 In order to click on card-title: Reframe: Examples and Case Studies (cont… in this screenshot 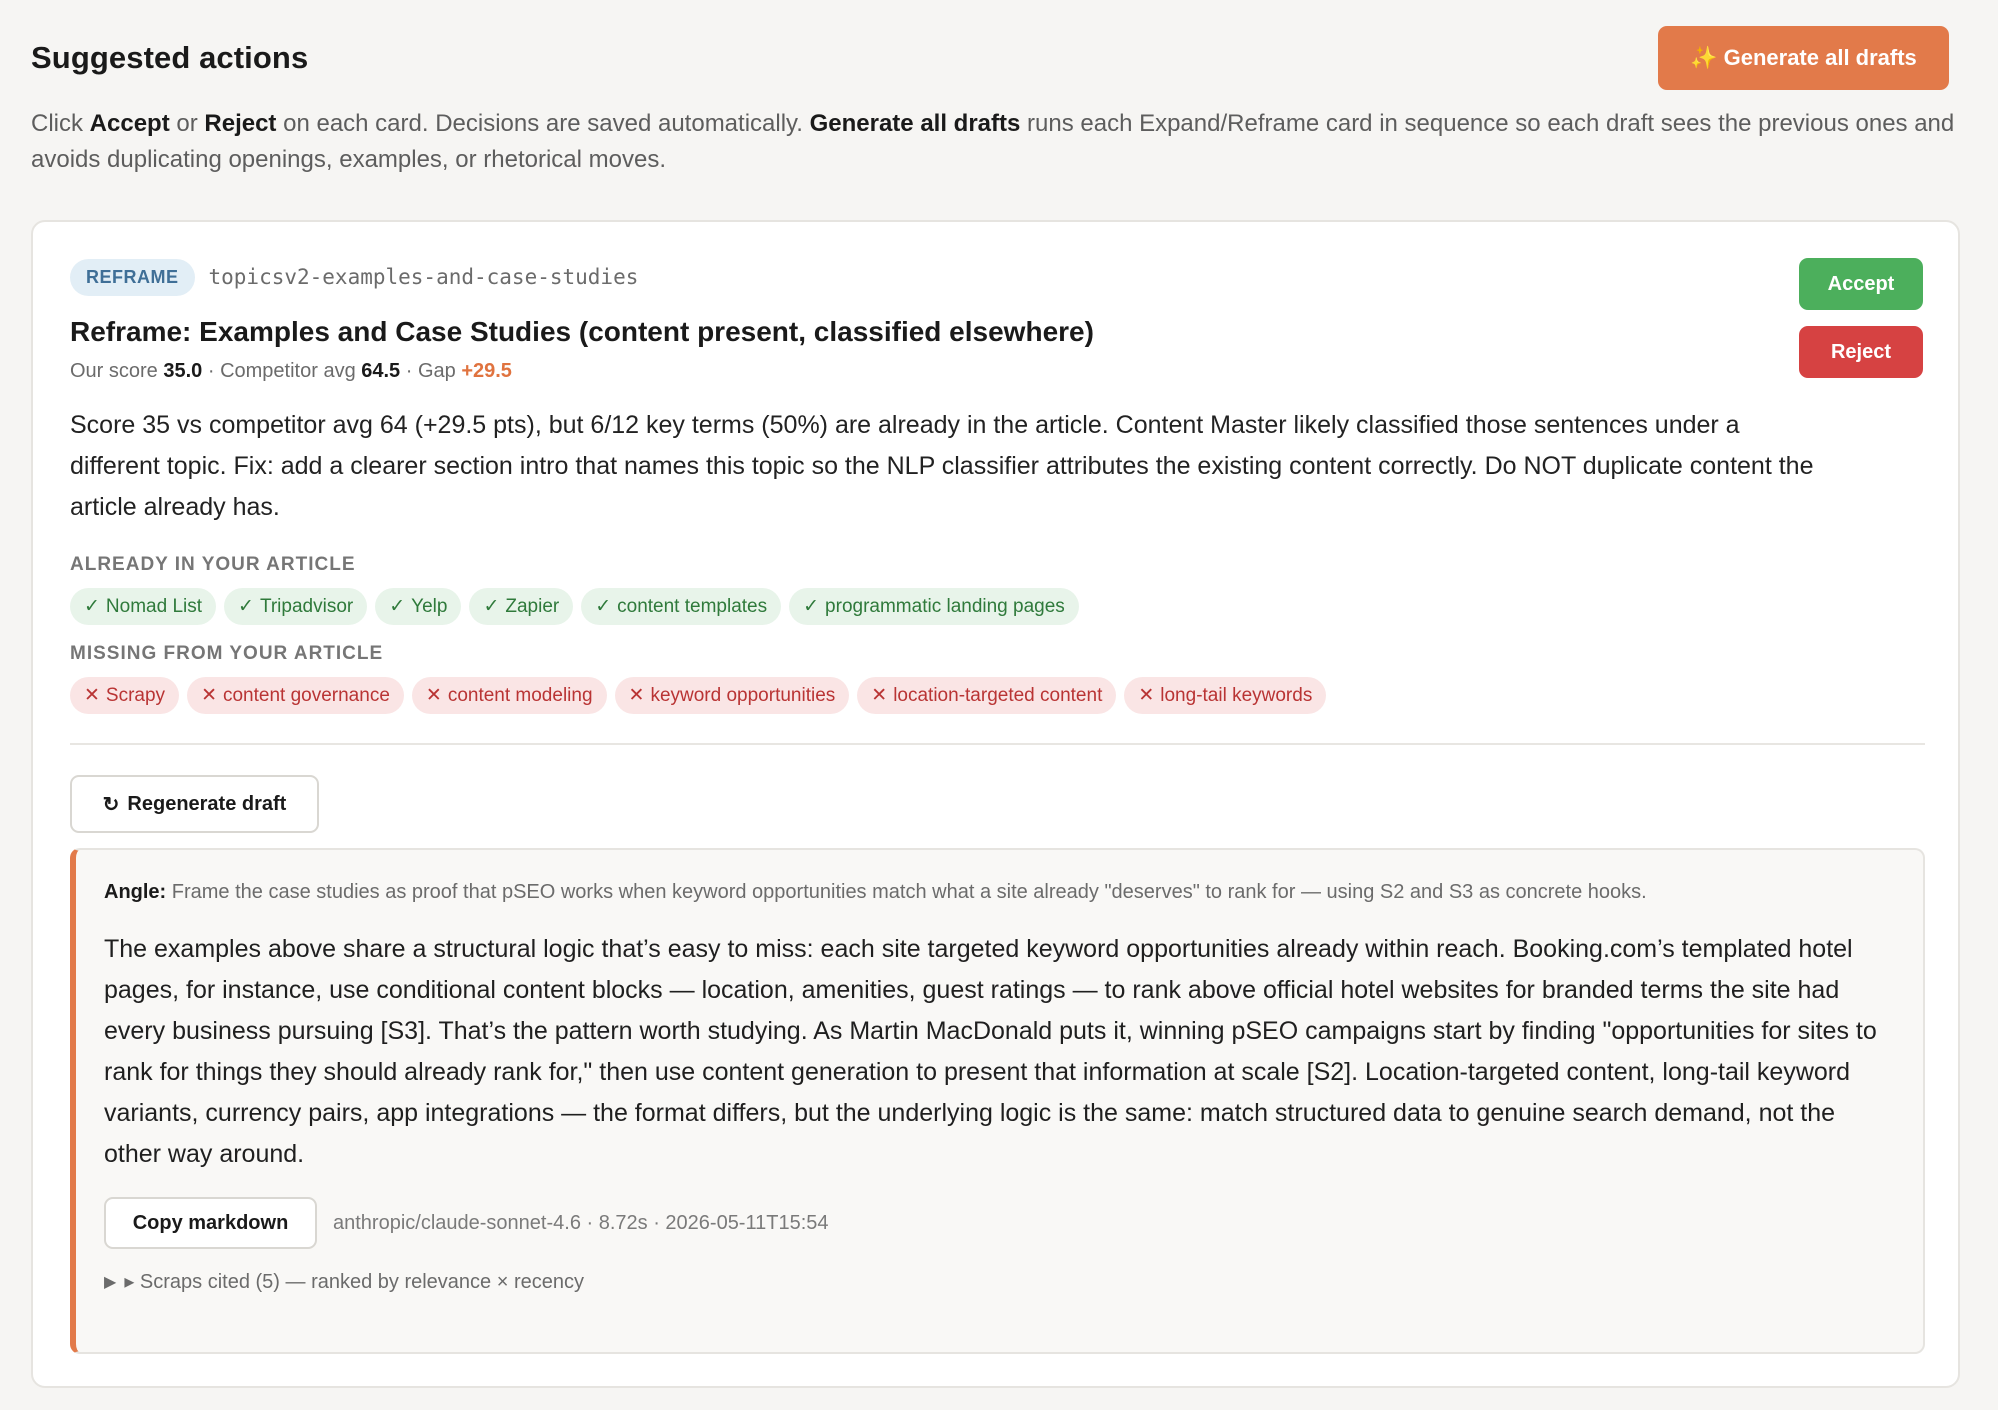, I will do `click(582, 331)`.